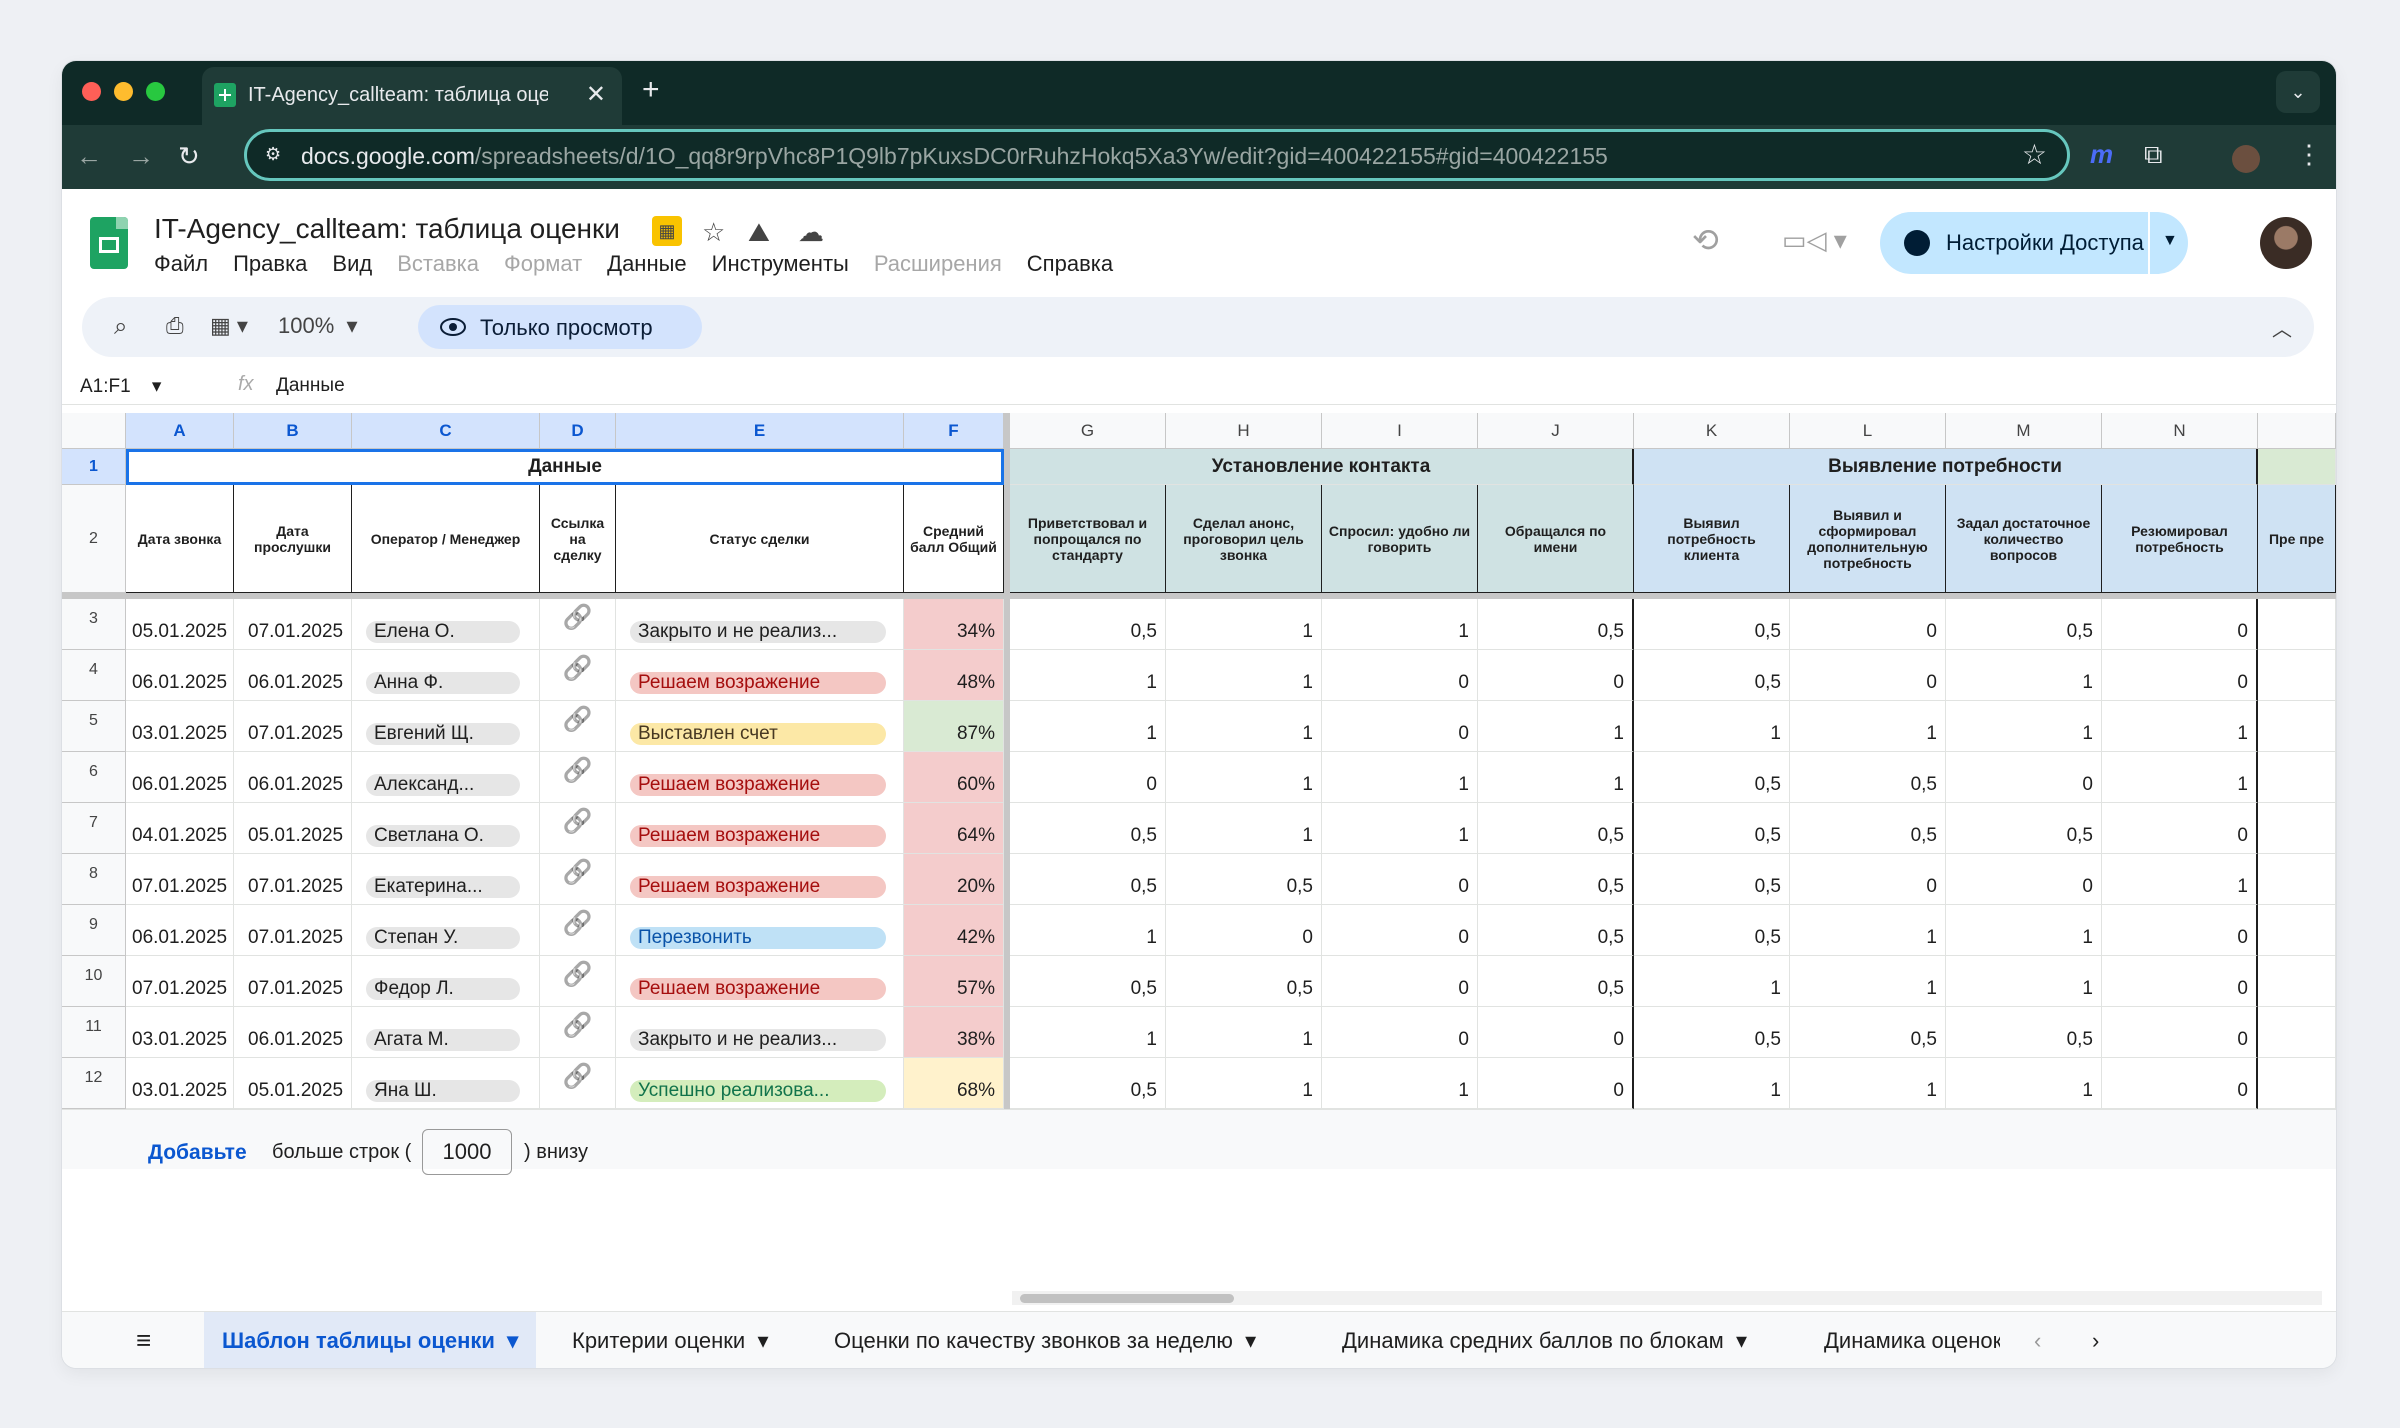 The image size is (2400, 1428). Describe the element at coordinates (94, 1032) in the screenshot. I see `row-header: 11` at that location.